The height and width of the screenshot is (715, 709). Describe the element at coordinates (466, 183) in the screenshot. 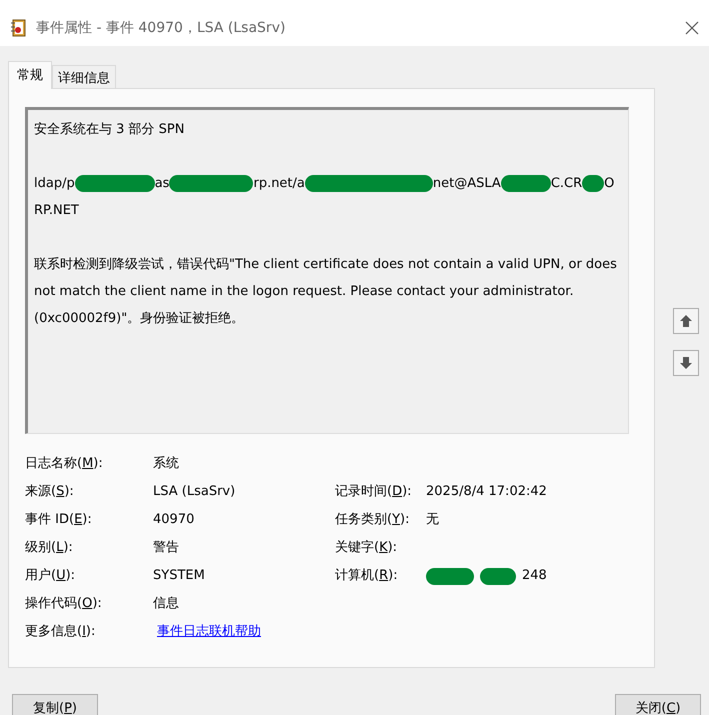

I see `description-text: net@ASLA` at that location.